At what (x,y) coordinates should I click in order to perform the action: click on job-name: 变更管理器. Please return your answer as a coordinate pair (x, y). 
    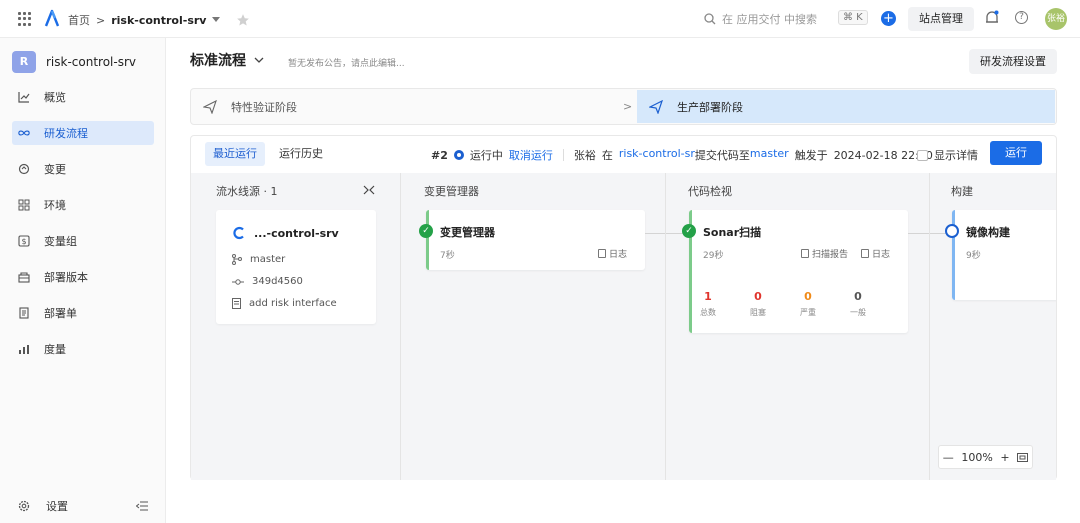
    Looking at the image, I should click on (467, 232).